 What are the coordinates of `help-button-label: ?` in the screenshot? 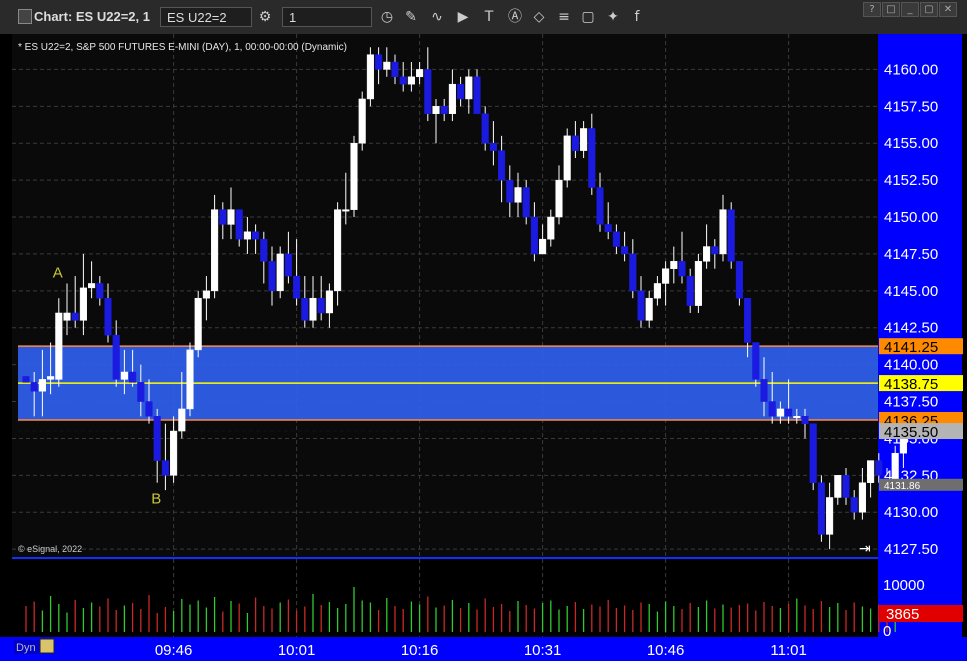 It's located at (872, 9).